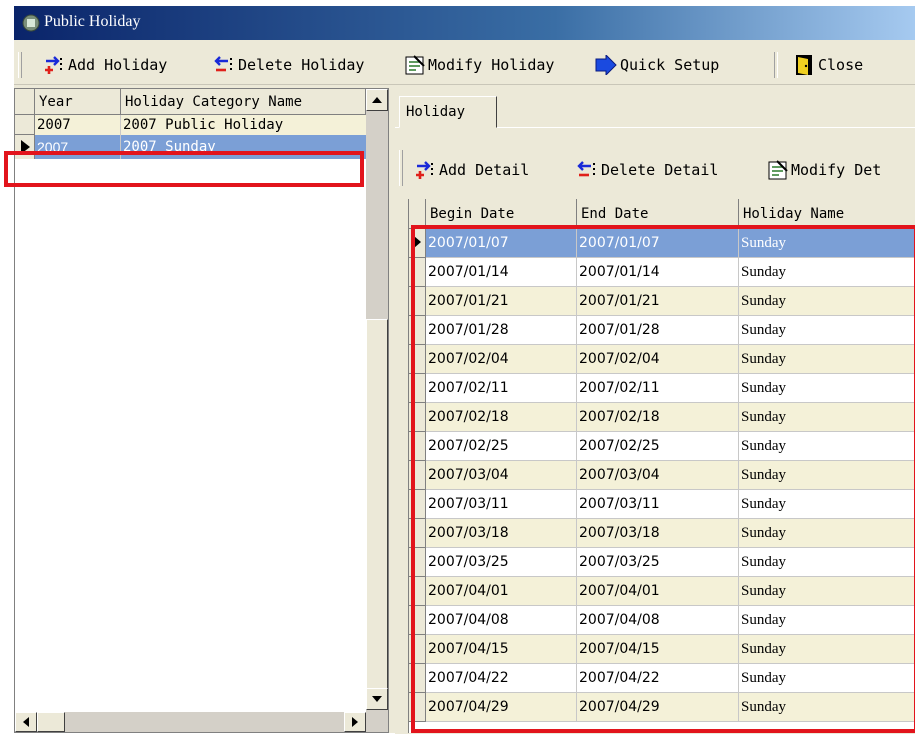 This screenshot has width=915, height=735. Describe the element at coordinates (658, 707) in the screenshot. I see `end-date-cell: 2007/04/29` at that location.